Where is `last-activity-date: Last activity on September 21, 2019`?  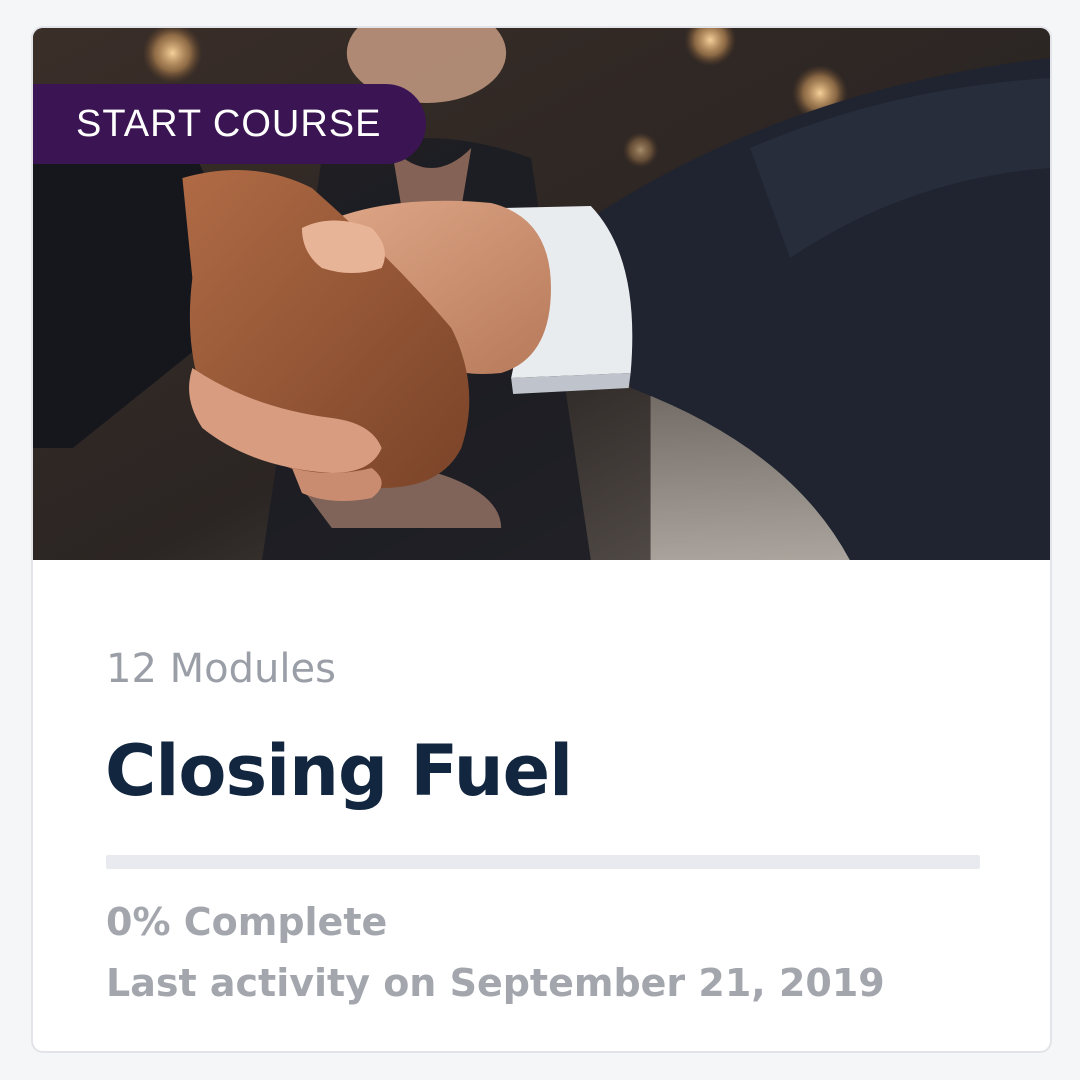 last-activity-date: Last activity on September 21, 2019 is located at coordinates (495, 983).